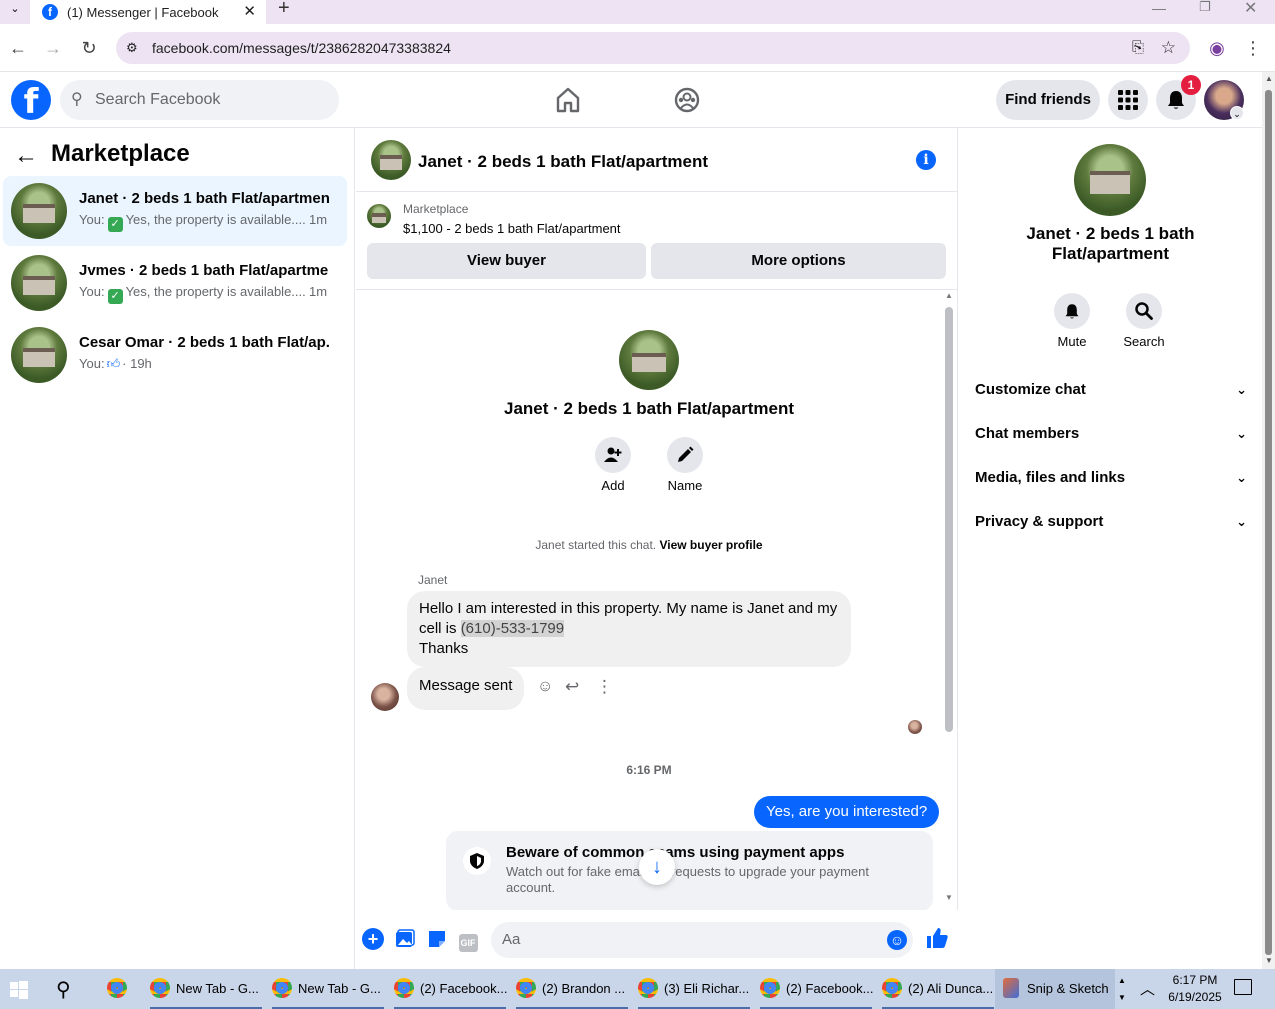 This screenshot has height=1009, width=1275. What do you see at coordinates (437, 940) in the screenshot?
I see `sticker-icon` at bounding box center [437, 940].